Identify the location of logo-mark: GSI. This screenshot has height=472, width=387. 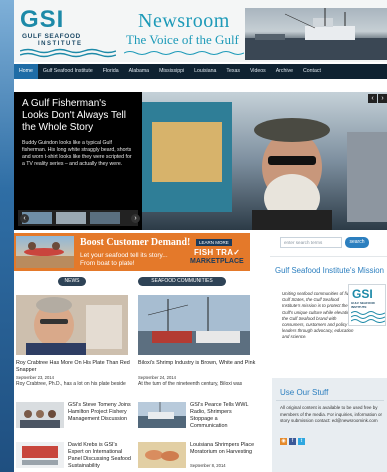
(42, 19).